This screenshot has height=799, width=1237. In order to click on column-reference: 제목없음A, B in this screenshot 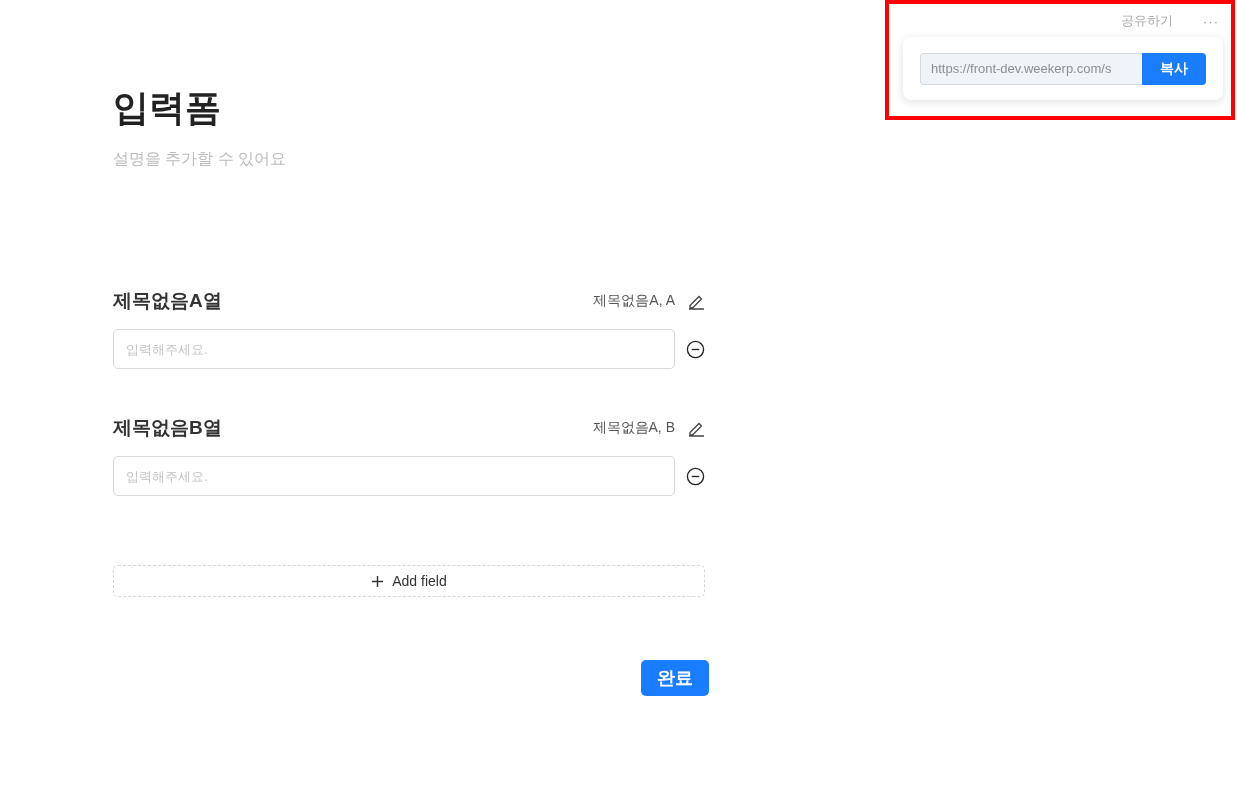, I will do `click(633, 428)`.